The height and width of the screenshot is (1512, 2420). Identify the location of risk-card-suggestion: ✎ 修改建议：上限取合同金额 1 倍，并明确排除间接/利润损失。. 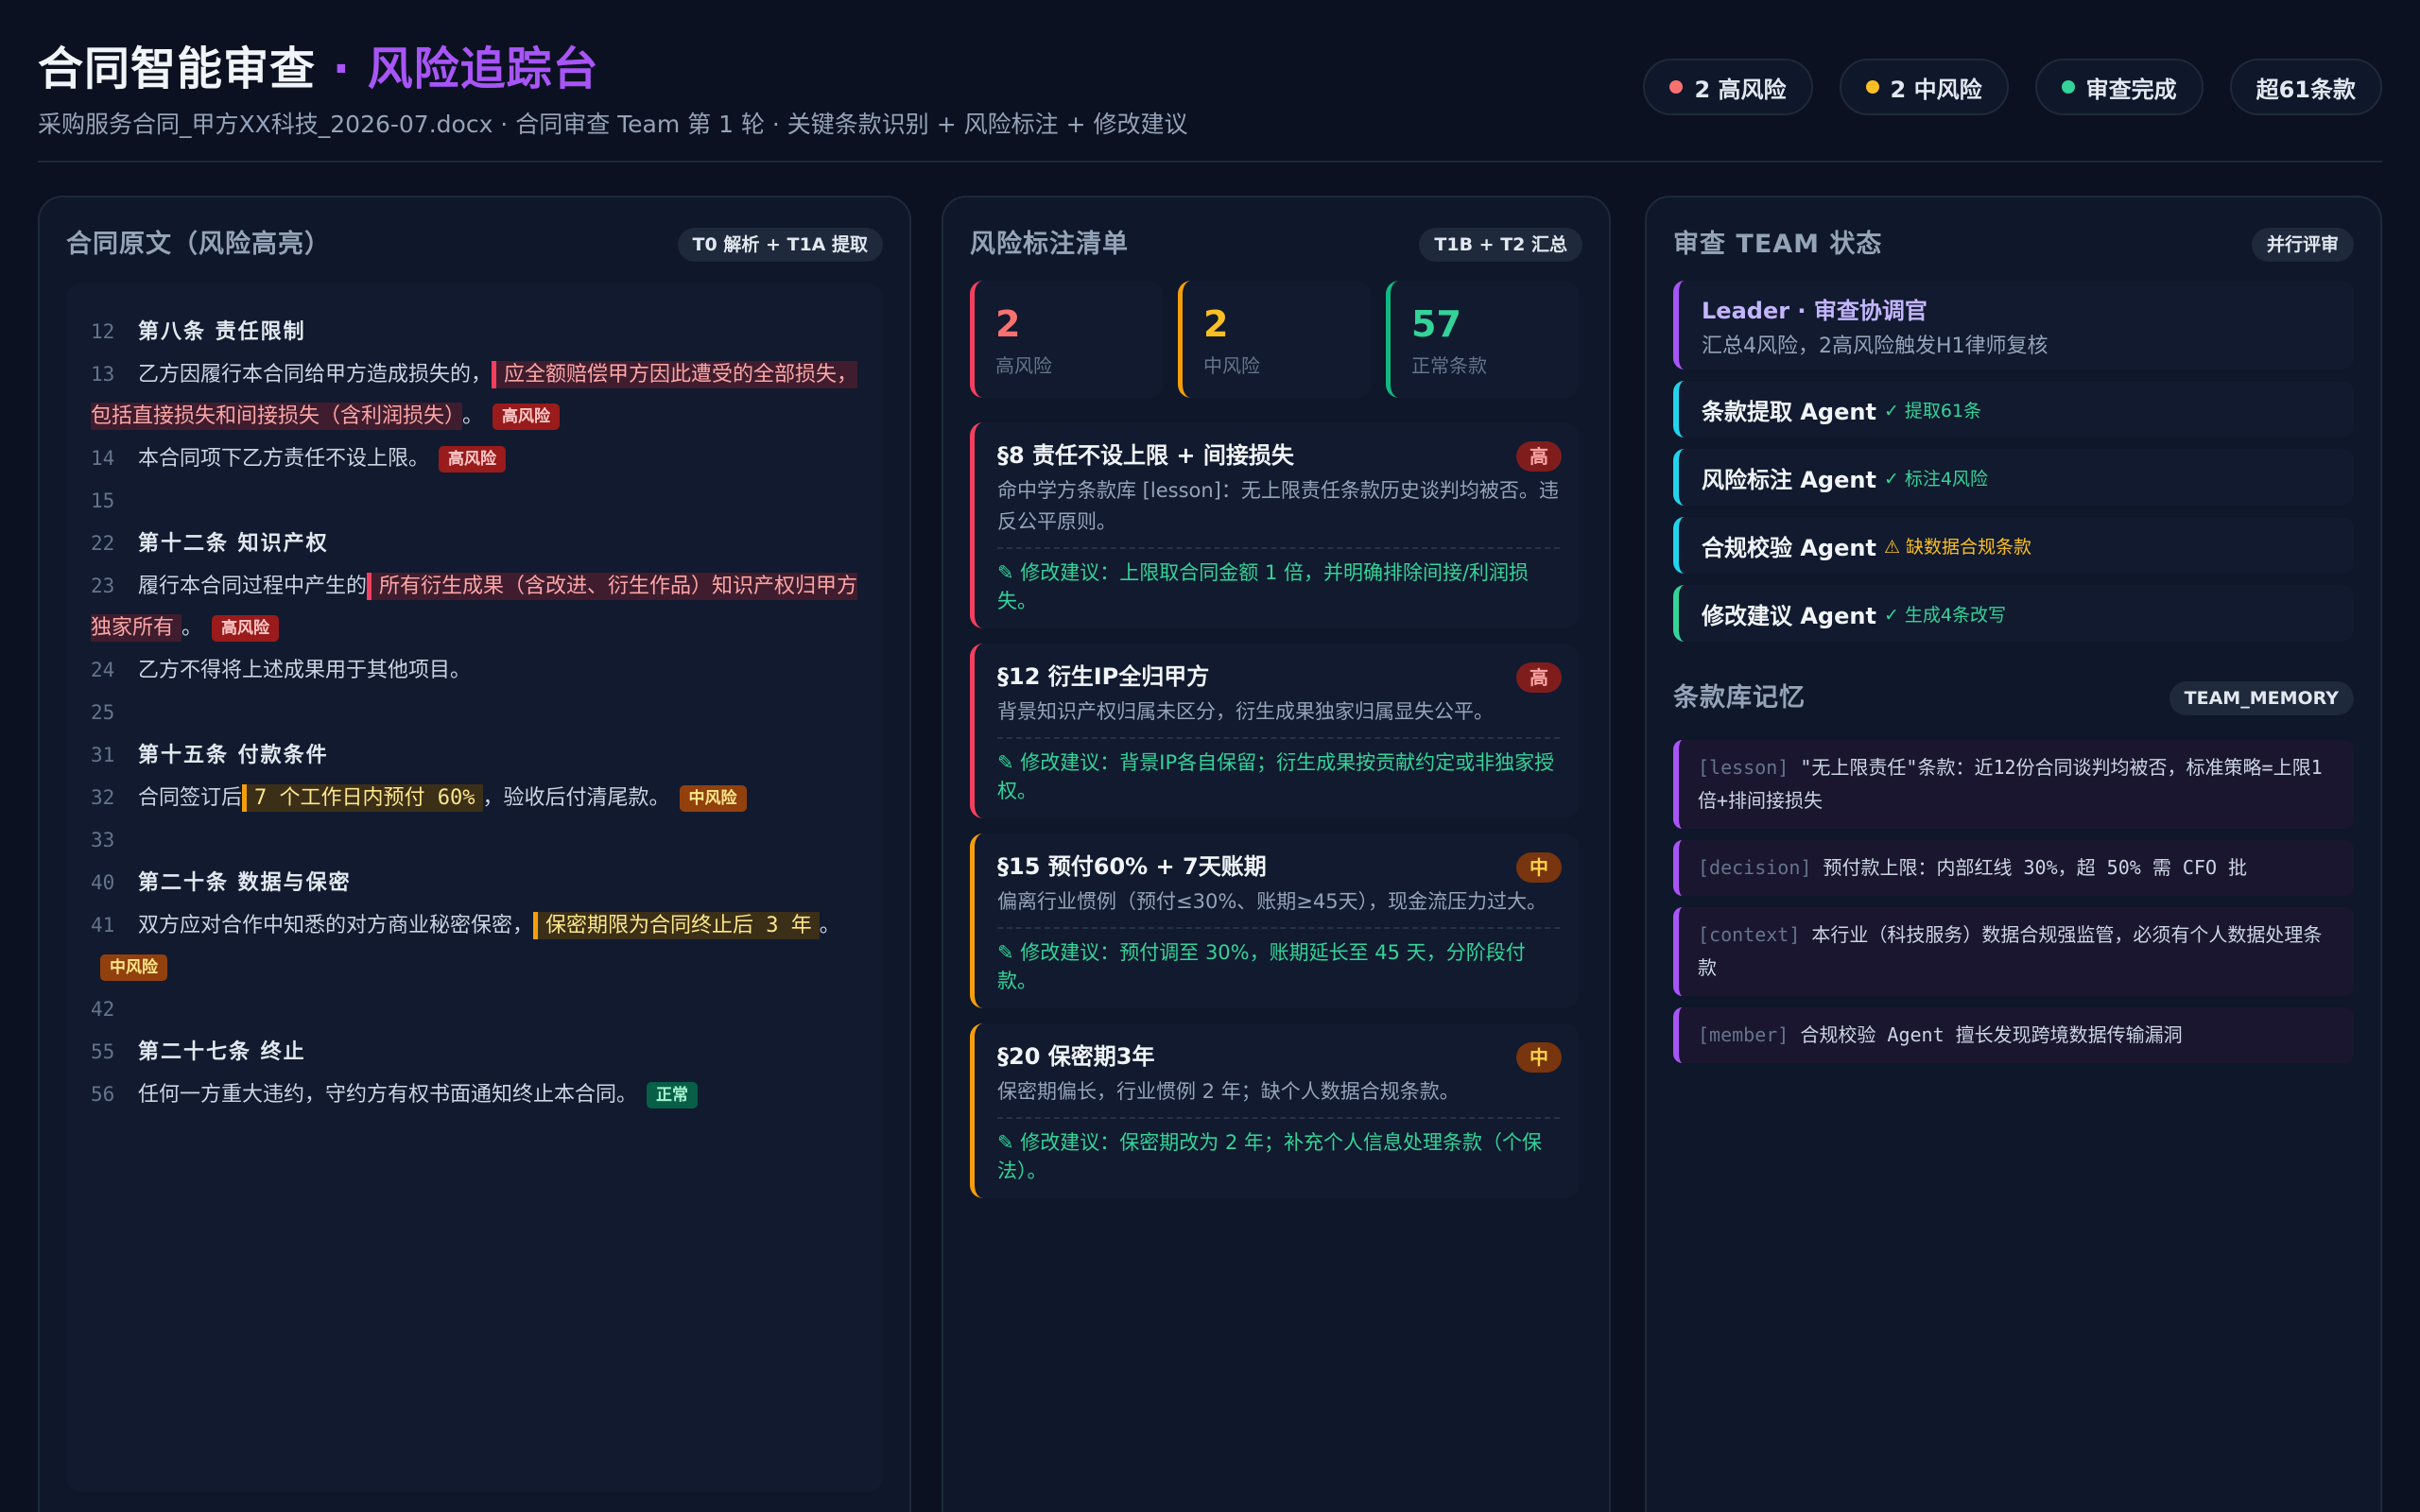
(1263, 586).